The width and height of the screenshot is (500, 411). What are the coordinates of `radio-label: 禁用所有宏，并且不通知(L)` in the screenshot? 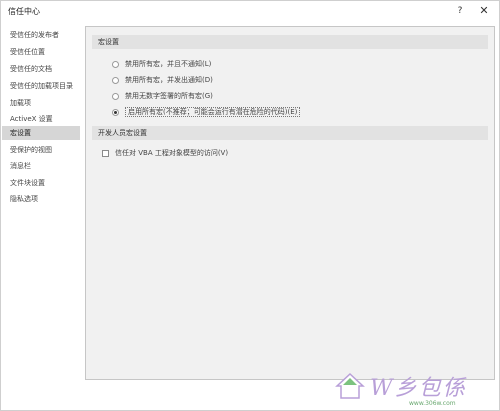 It's located at (168, 64).